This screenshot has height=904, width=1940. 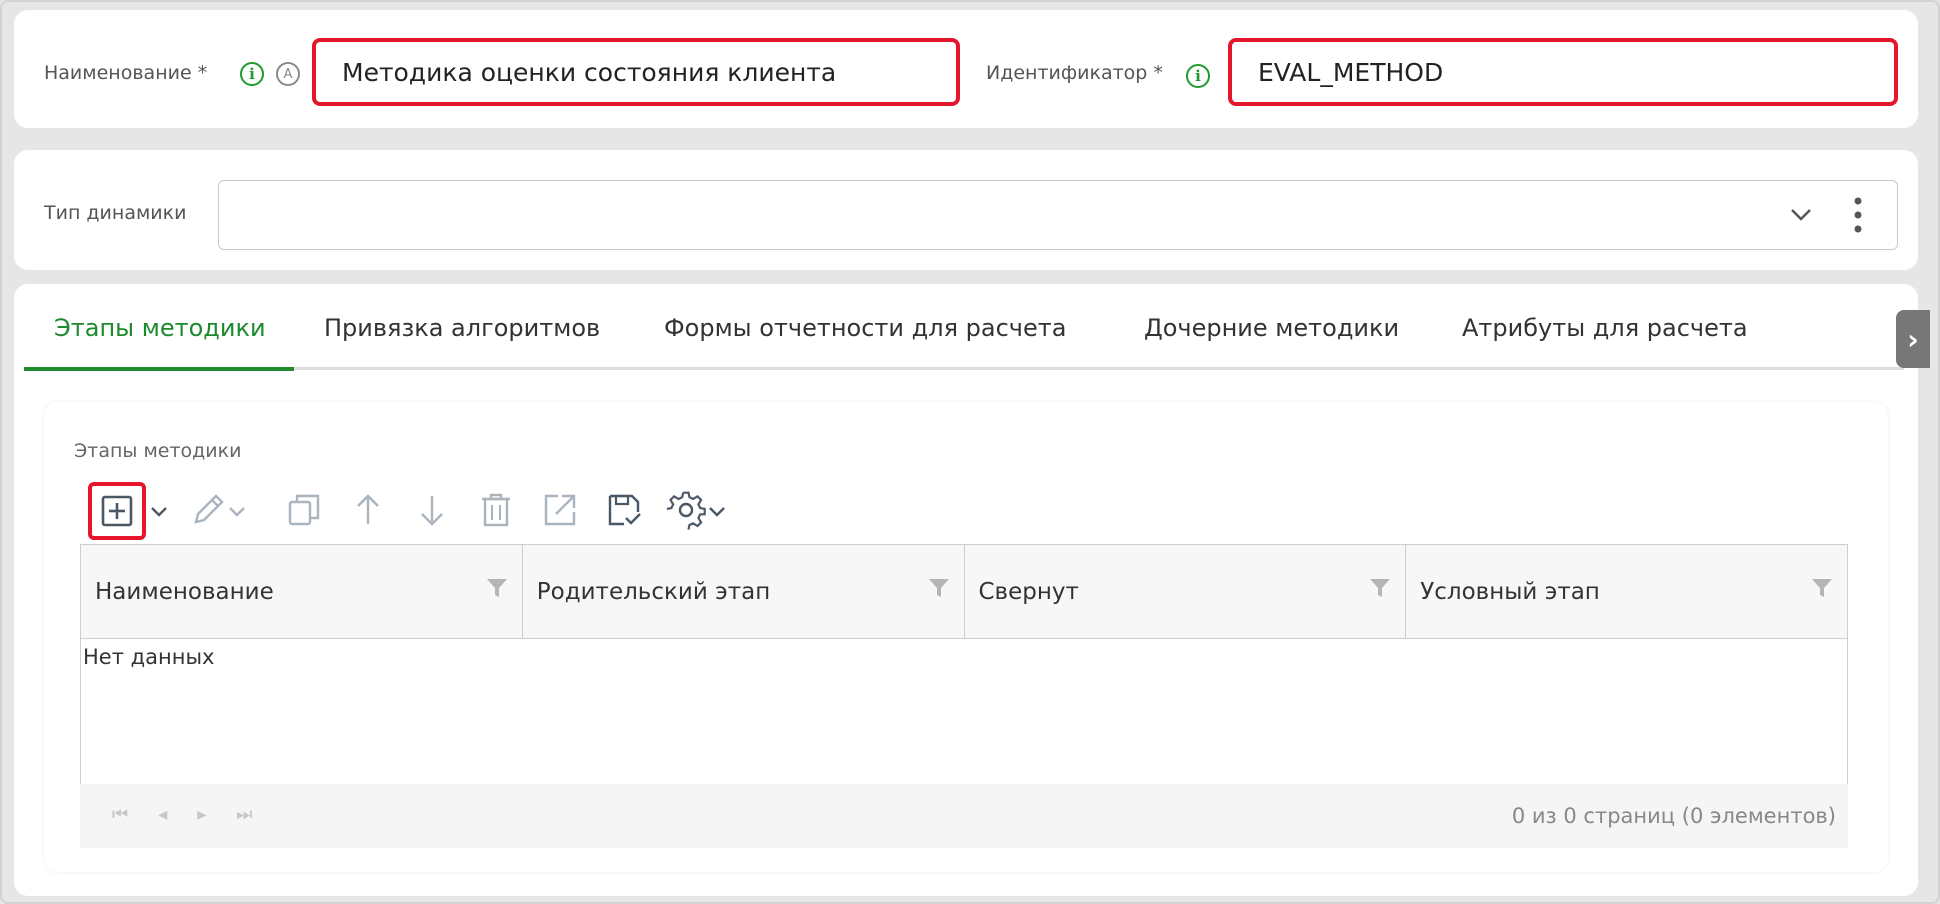 What do you see at coordinates (462, 328) in the screenshot?
I see `tab-algorithms: Привязка алгоритмов` at bounding box center [462, 328].